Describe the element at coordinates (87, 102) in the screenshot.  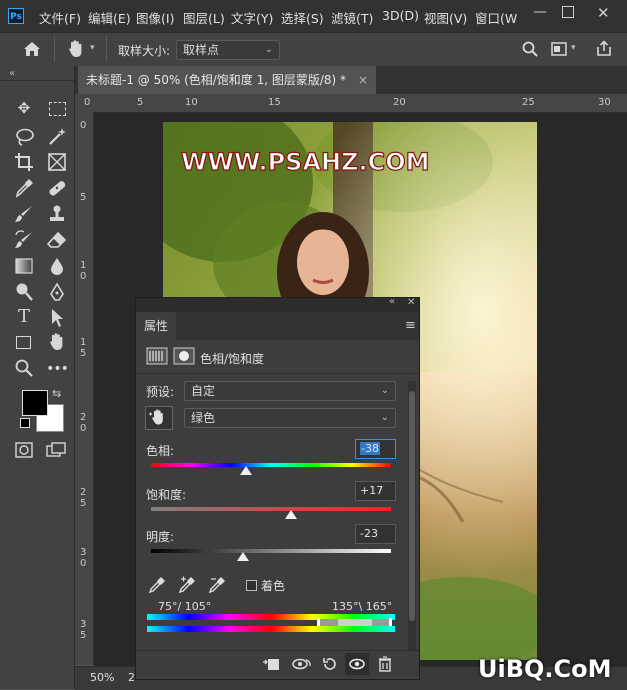
I see `ruler-label: 0` at that location.